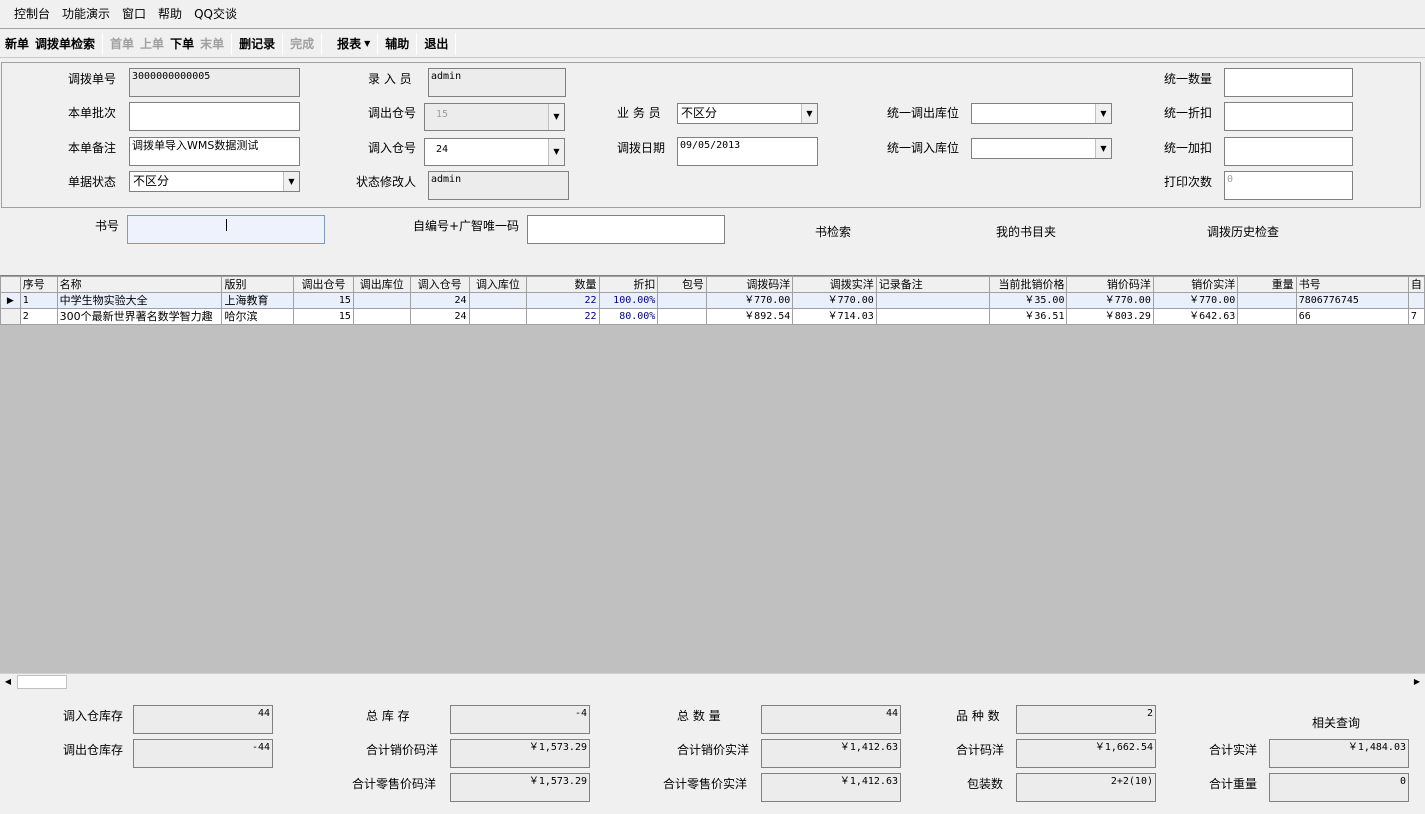 This screenshot has height=814, width=1425. Describe the element at coordinates (1417, 682) in the screenshot. I see `scroll-right-icon: ▶` at that location.